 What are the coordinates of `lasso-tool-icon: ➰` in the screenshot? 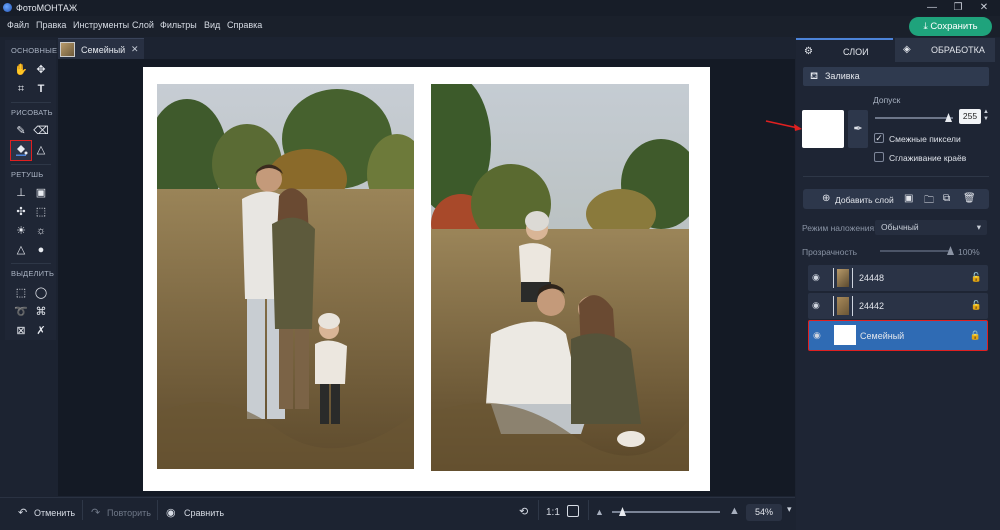 It's located at (21, 312).